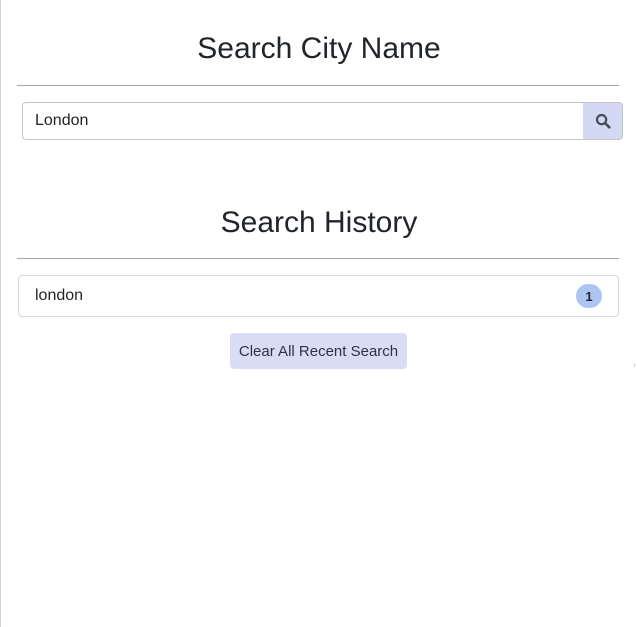 Image resolution: width=637 pixels, height=627 pixels. I want to click on history-item: london 1, so click(318, 296).